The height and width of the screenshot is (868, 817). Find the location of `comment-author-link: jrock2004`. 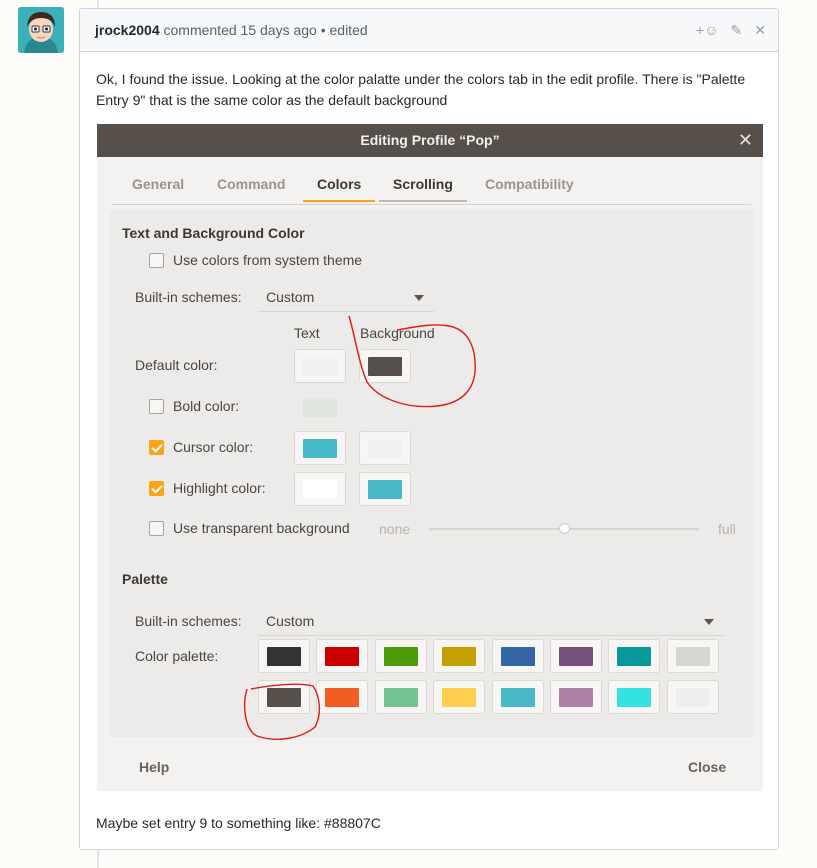

comment-author-link: jrock2004 is located at coordinates (127, 30).